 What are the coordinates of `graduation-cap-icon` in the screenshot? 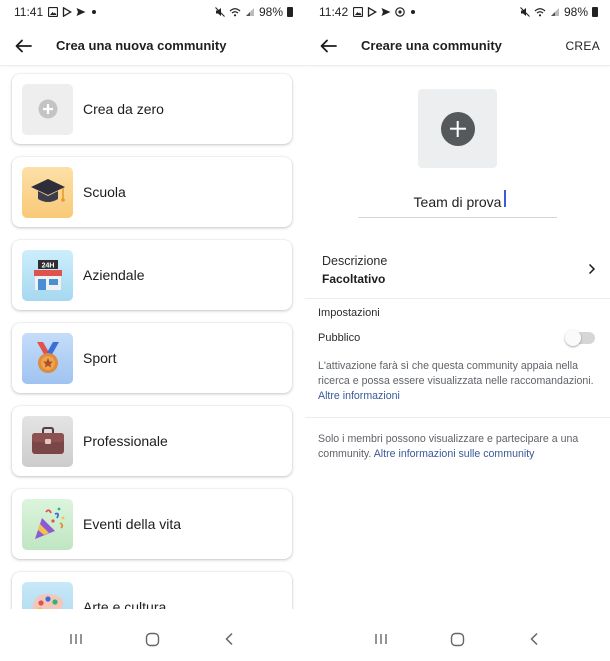 It's located at (47, 190).